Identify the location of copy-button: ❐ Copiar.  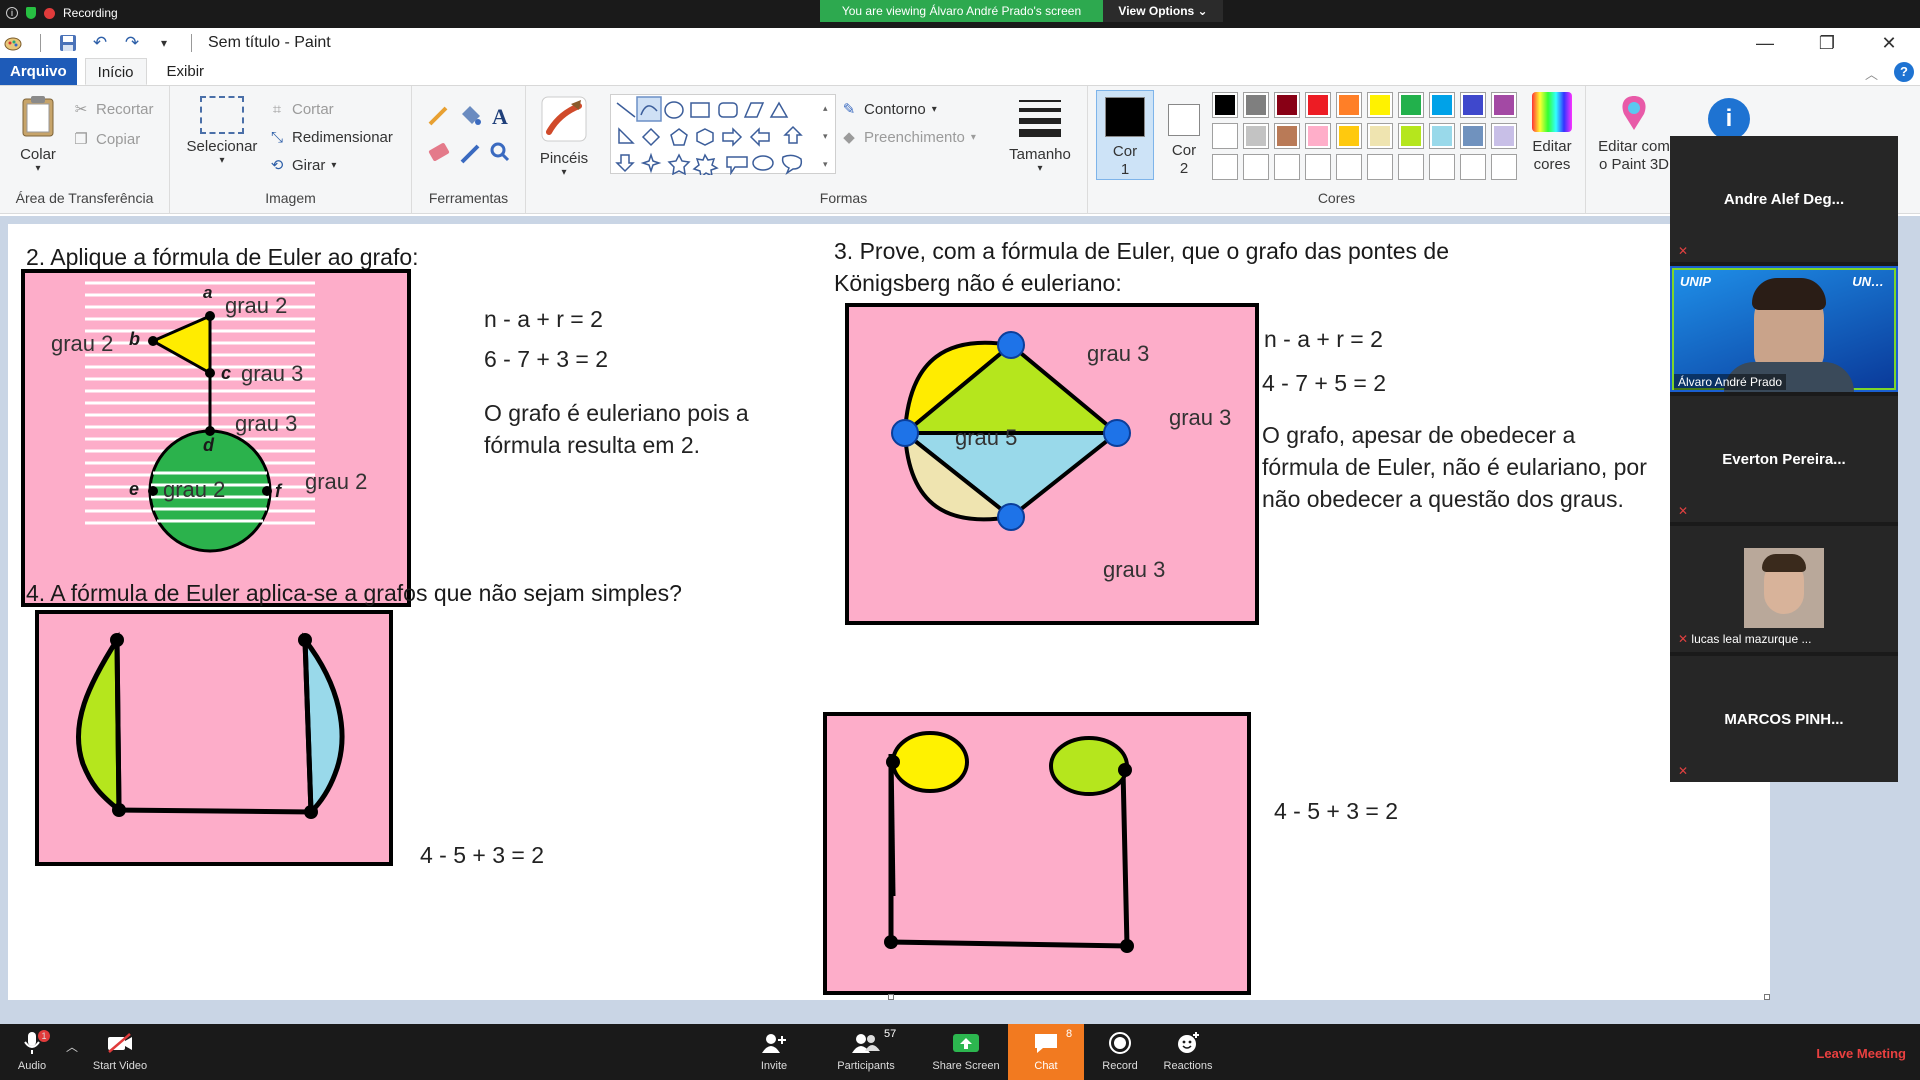
(106, 139).